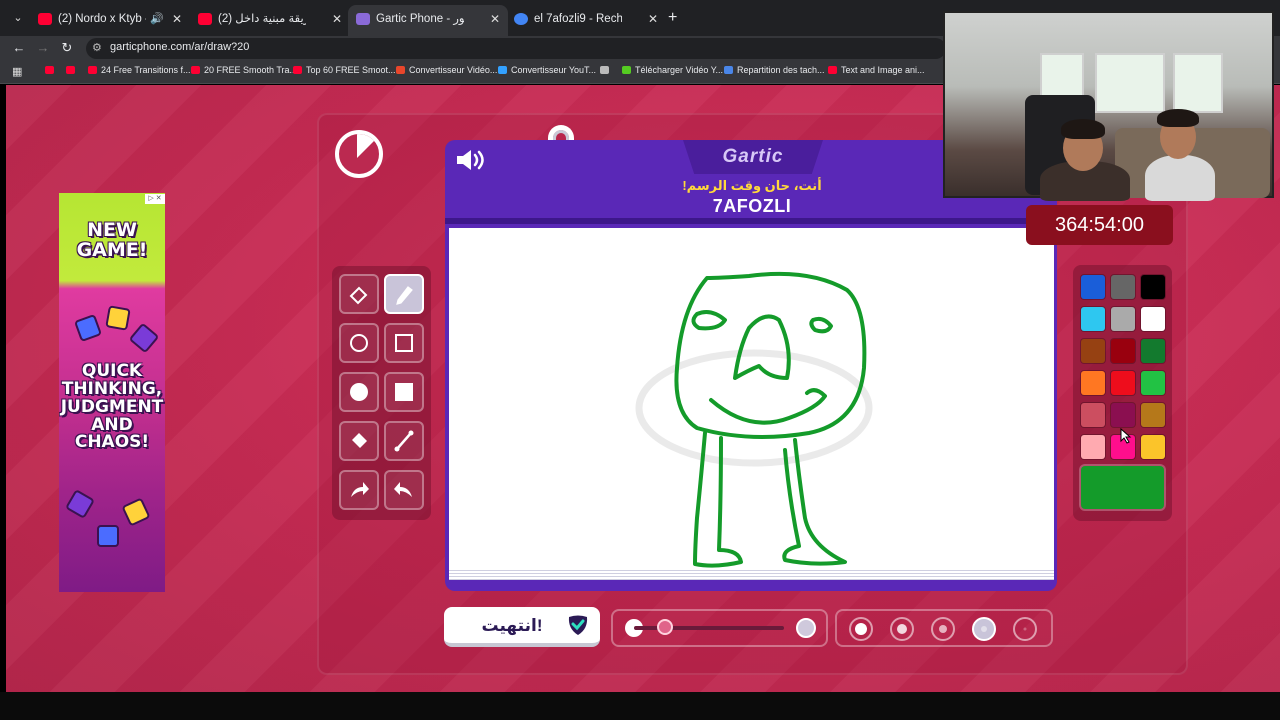 The image size is (1280, 720). What do you see at coordinates (404, 392) in the screenshot?
I see `rectangle-filled-tool` at bounding box center [404, 392].